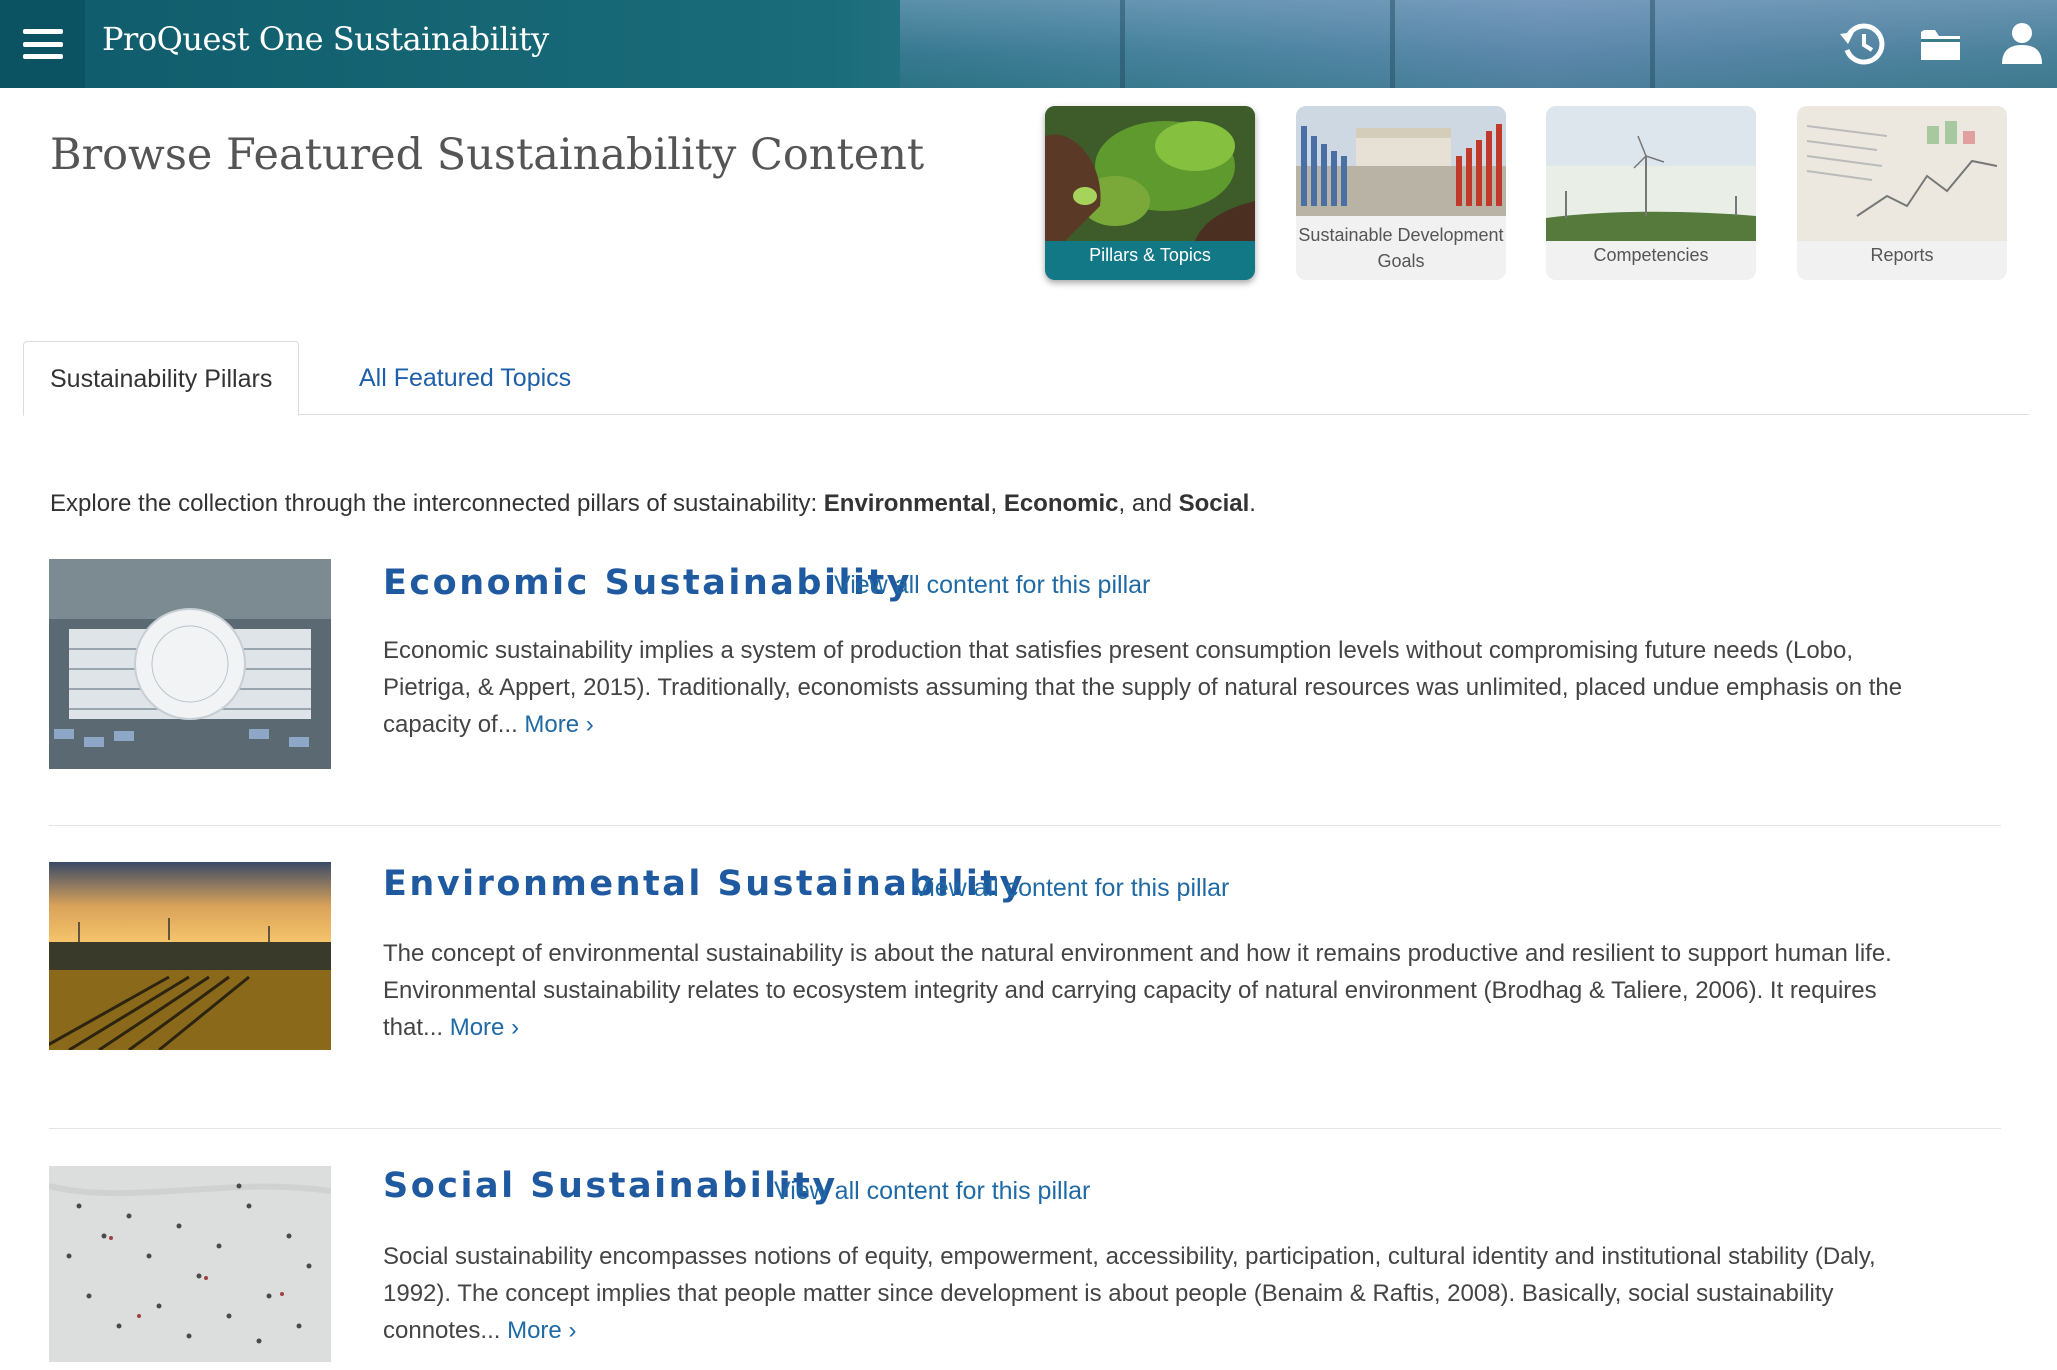 This screenshot has height=1370, width=2057. I want to click on pillar-title: Economic Sustainability, so click(647, 583).